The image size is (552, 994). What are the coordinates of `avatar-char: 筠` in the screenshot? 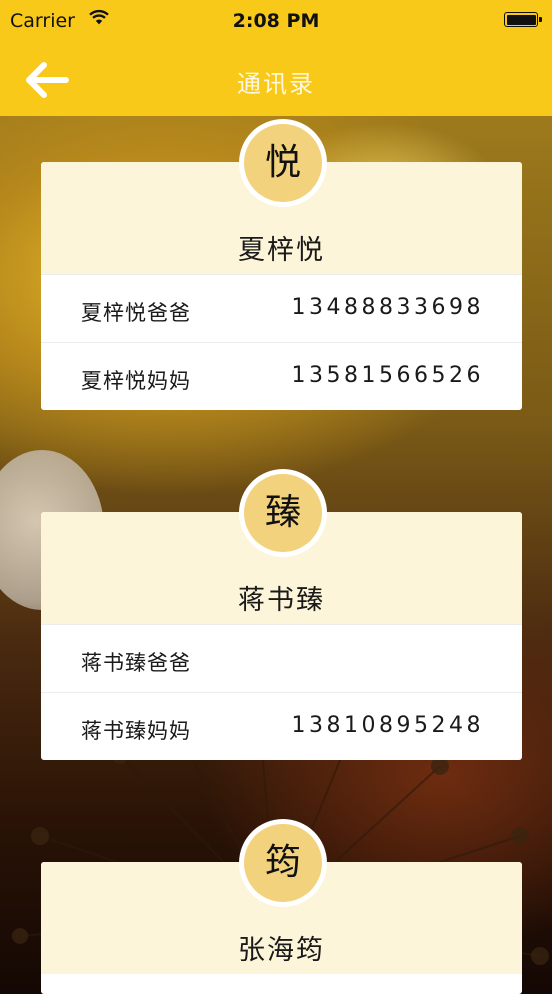 It's located at (283, 863).